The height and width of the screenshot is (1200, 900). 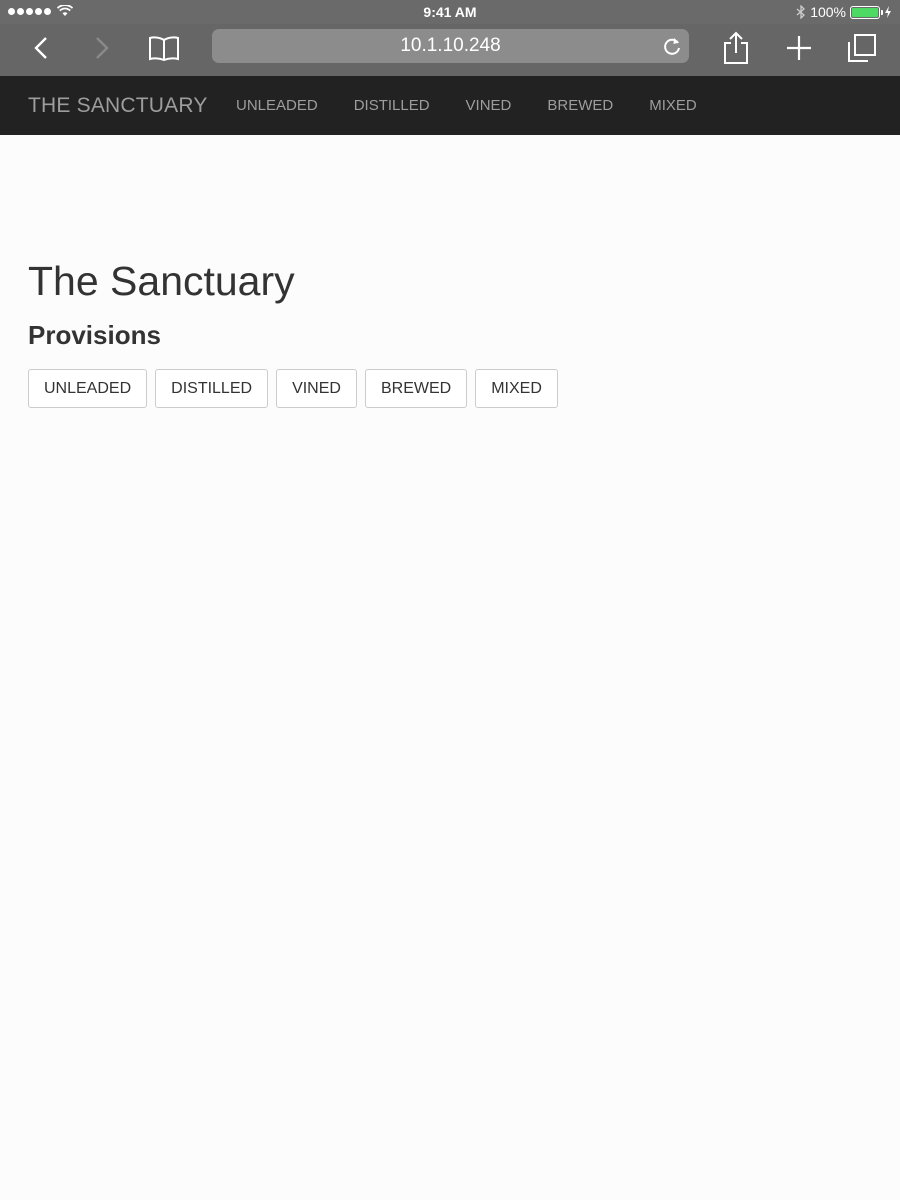 What do you see at coordinates (862, 48) in the screenshot?
I see `tabs-icon` at bounding box center [862, 48].